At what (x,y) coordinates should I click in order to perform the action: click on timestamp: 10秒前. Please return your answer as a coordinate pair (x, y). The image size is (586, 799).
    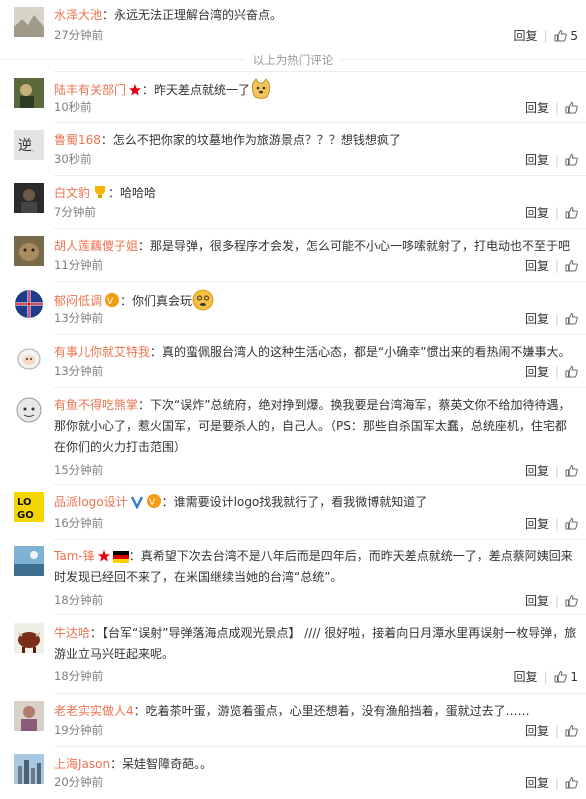
    Looking at the image, I should click on (73, 107).